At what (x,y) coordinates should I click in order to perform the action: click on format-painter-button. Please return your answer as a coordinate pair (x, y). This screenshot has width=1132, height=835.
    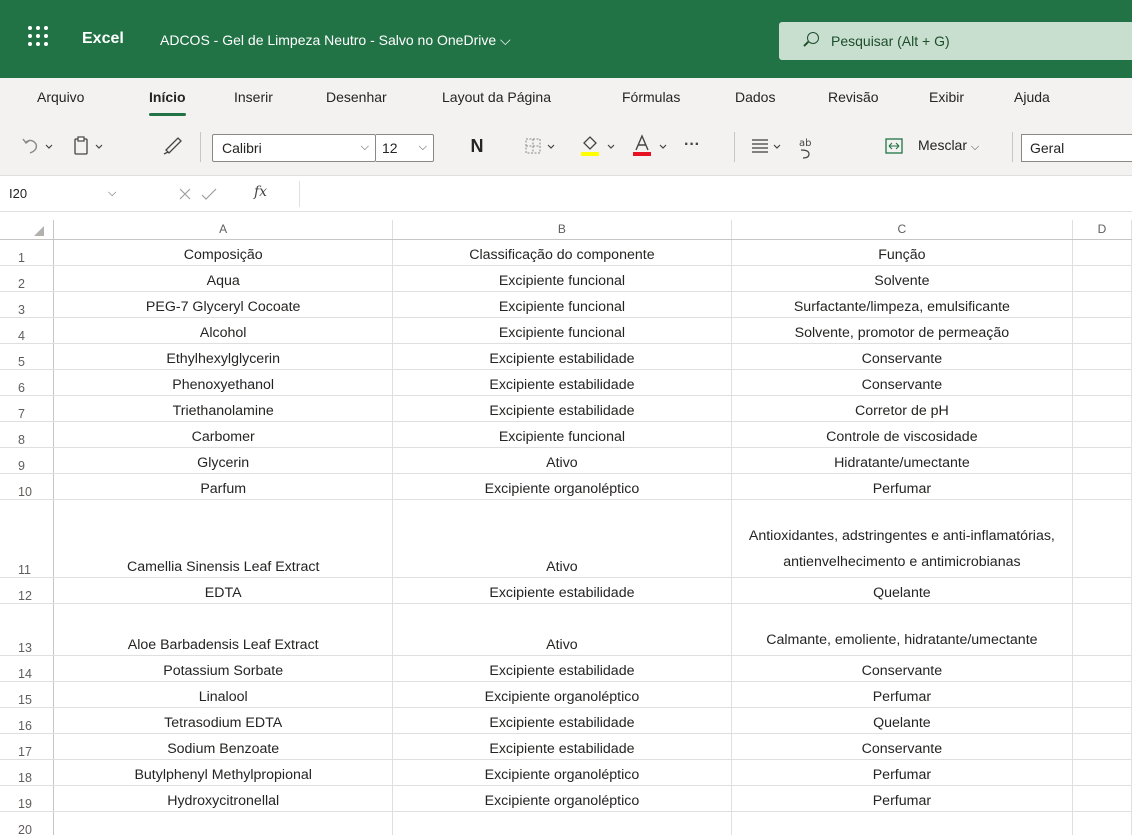
    Looking at the image, I should click on (174, 147).